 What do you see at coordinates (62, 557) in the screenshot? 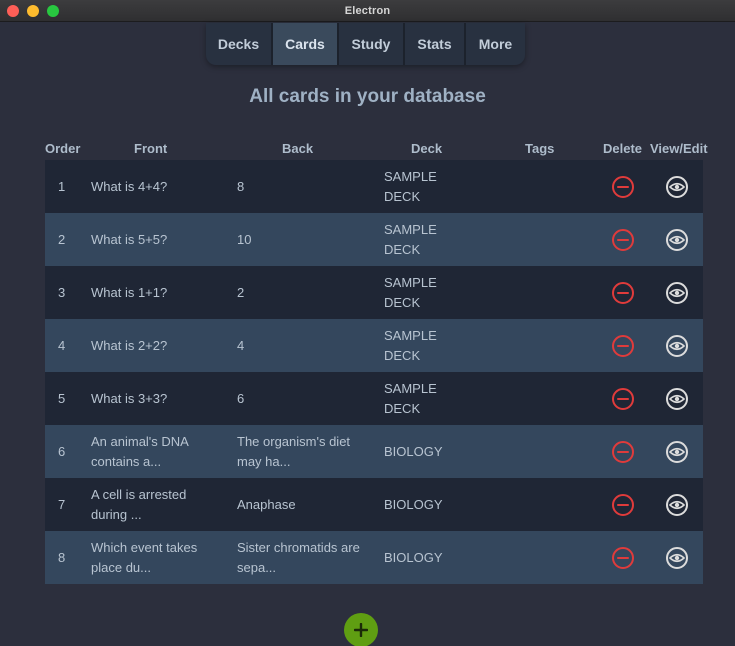
I see `cell-order: 8` at bounding box center [62, 557].